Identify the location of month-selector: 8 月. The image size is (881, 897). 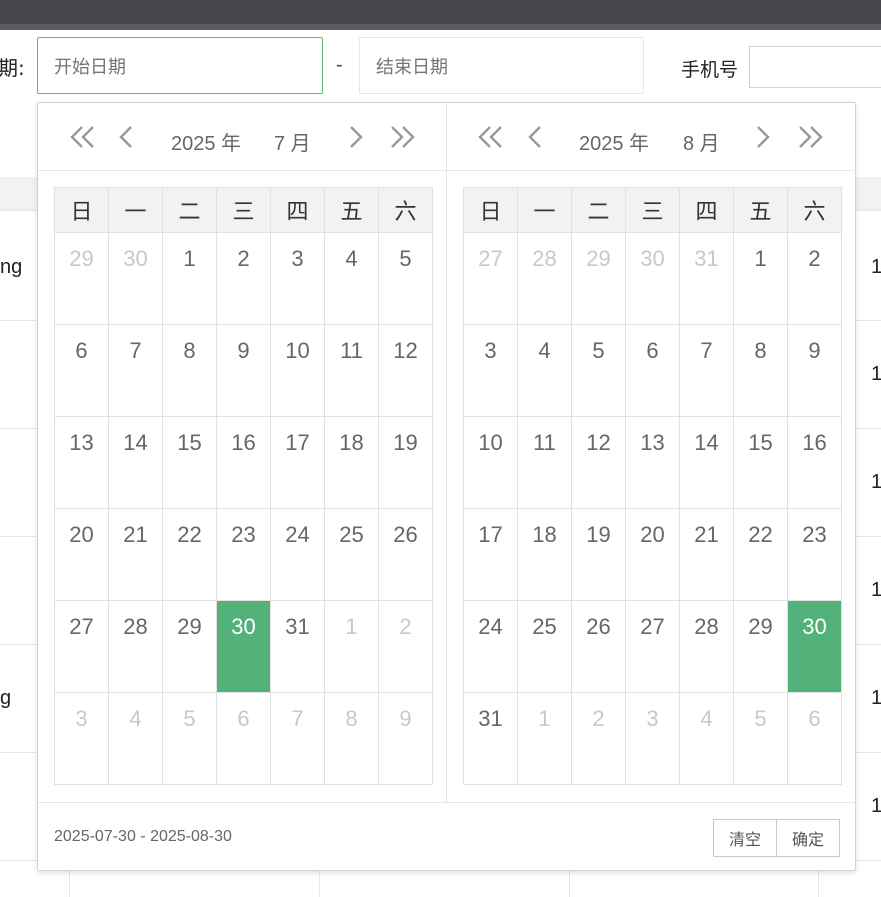
(701, 141).